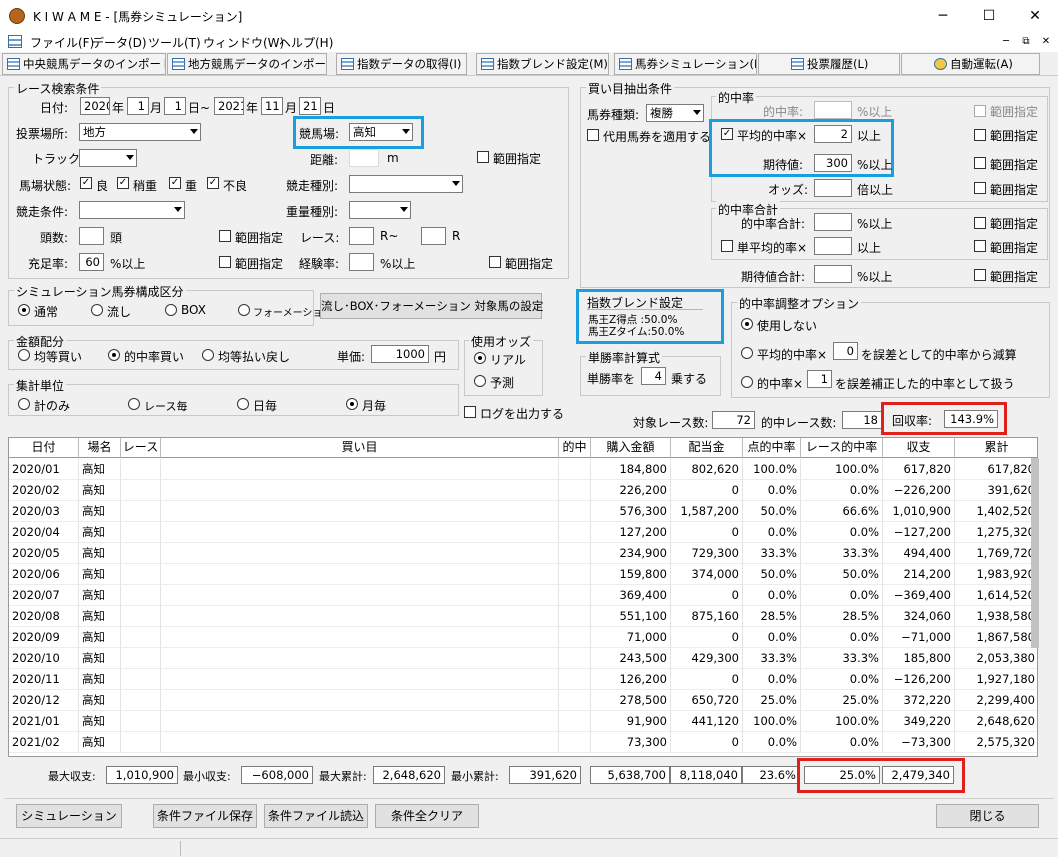  Describe the element at coordinates (772, 448) in the screenshot. I see `col-point-hit: 点的中率` at that location.